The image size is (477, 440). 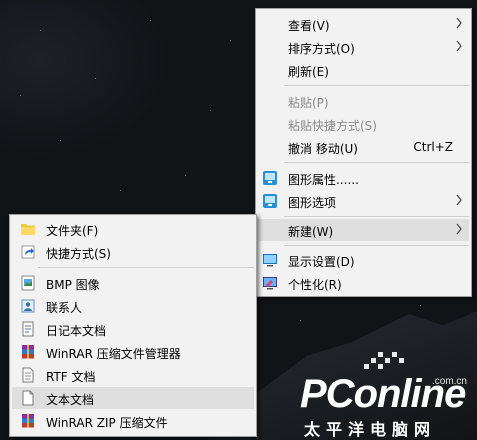 What do you see at coordinates (76, 331) in the screenshot?
I see `menu-item-label: 日记本文档` at bounding box center [76, 331].